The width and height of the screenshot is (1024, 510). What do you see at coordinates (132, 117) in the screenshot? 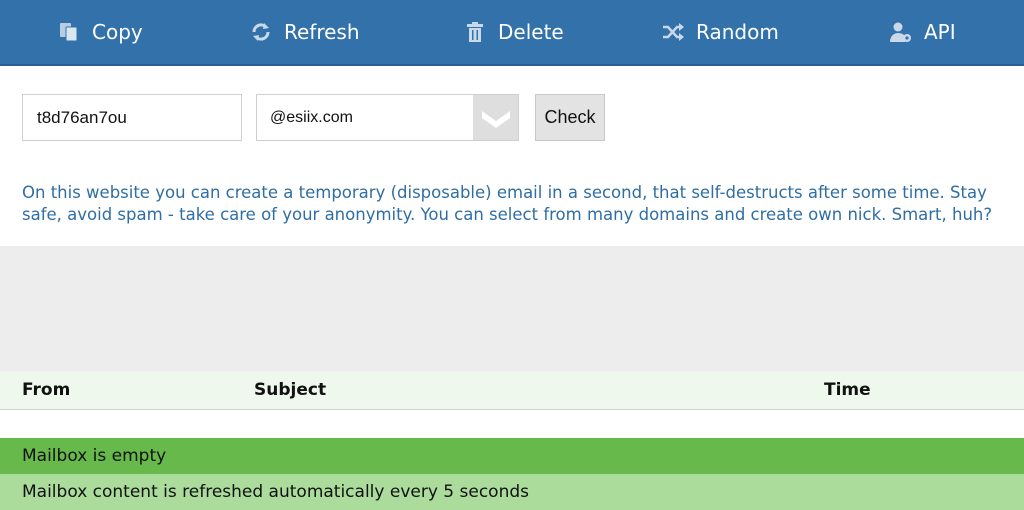
I see `nick-input` at bounding box center [132, 117].